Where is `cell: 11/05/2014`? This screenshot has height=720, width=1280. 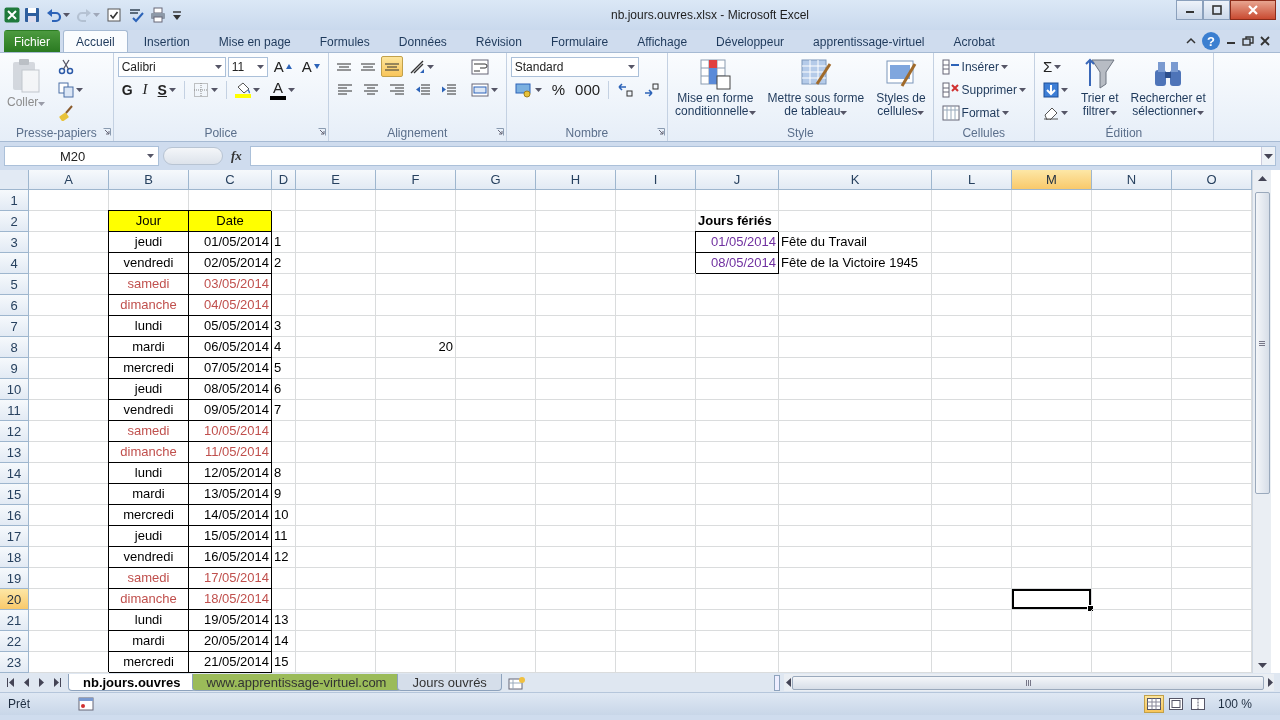
cell: 11/05/2014 is located at coordinates (230, 452).